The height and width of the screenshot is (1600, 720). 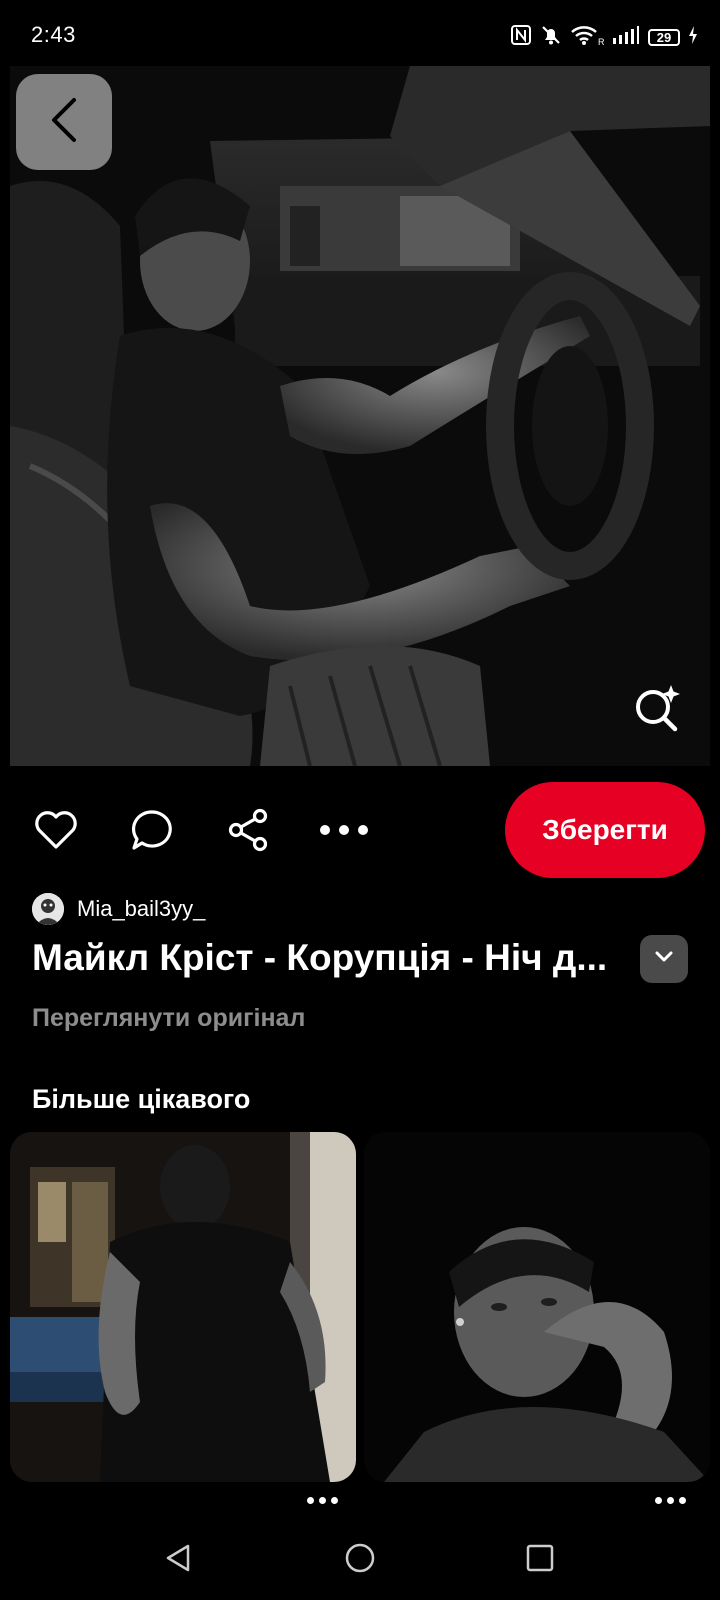 I want to click on nav-home-button, so click(x=360, y=1560).